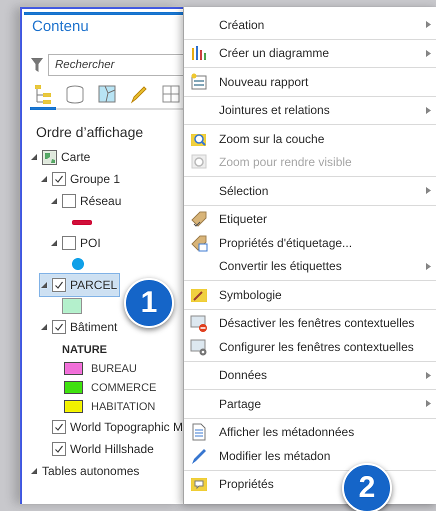 This screenshot has height=511, width=436. I want to click on menu-item: Zoom sur la couche, so click(257, 138).